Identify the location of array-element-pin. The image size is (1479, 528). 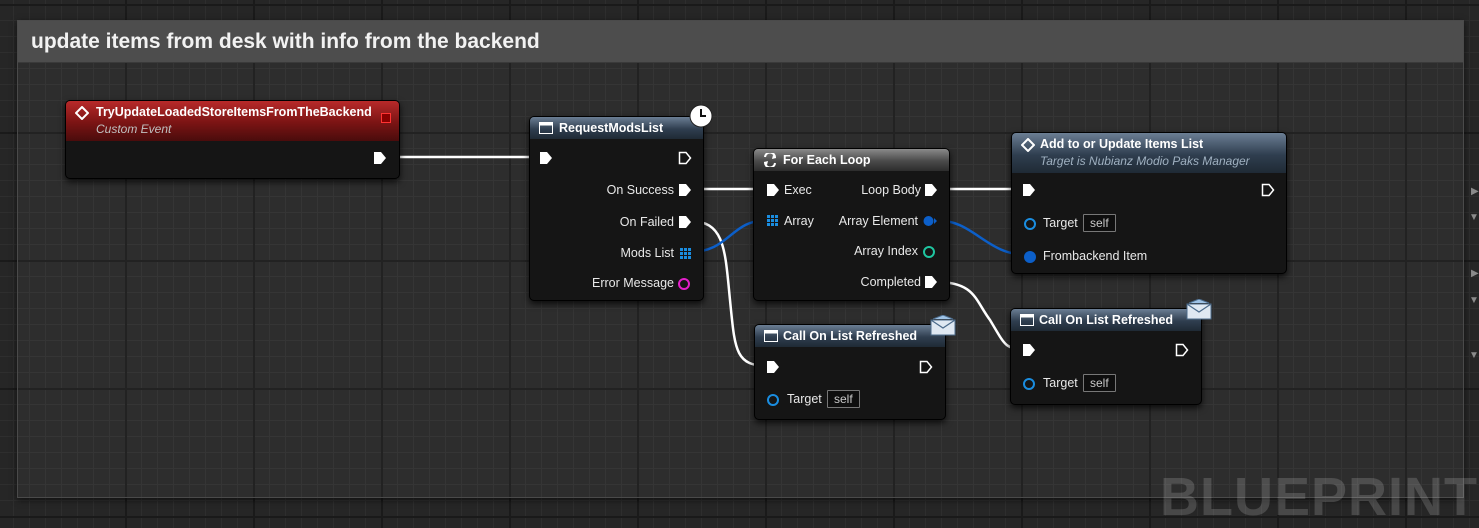
(930, 221).